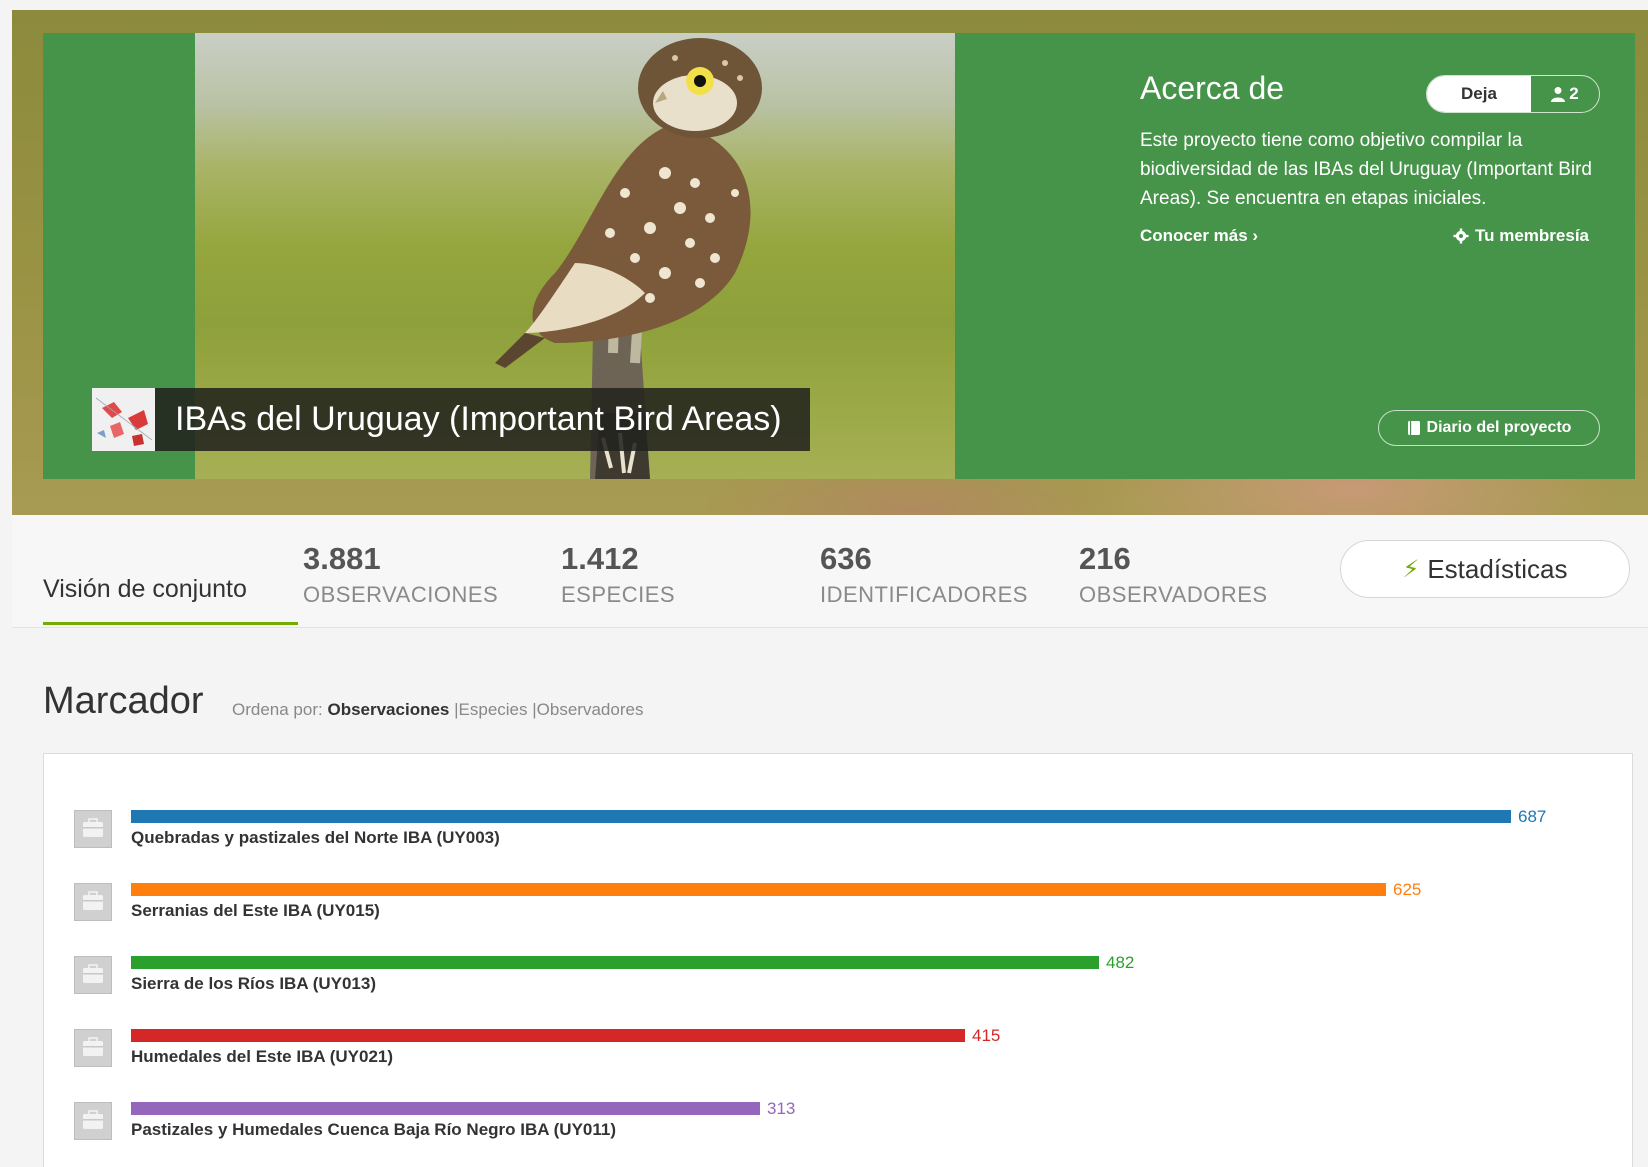 The height and width of the screenshot is (1167, 1648). I want to click on project-map-icon, so click(123, 419).